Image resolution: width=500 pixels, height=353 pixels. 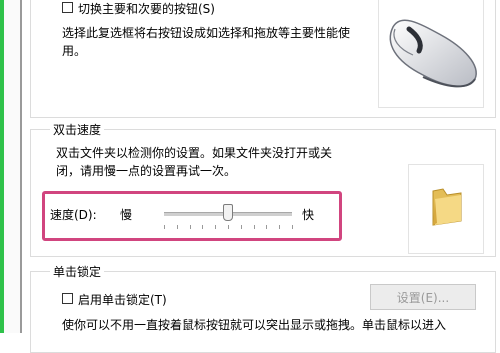 What do you see at coordinates (73, 215) in the screenshot?
I see `speed-label: 速度(D):` at bounding box center [73, 215].